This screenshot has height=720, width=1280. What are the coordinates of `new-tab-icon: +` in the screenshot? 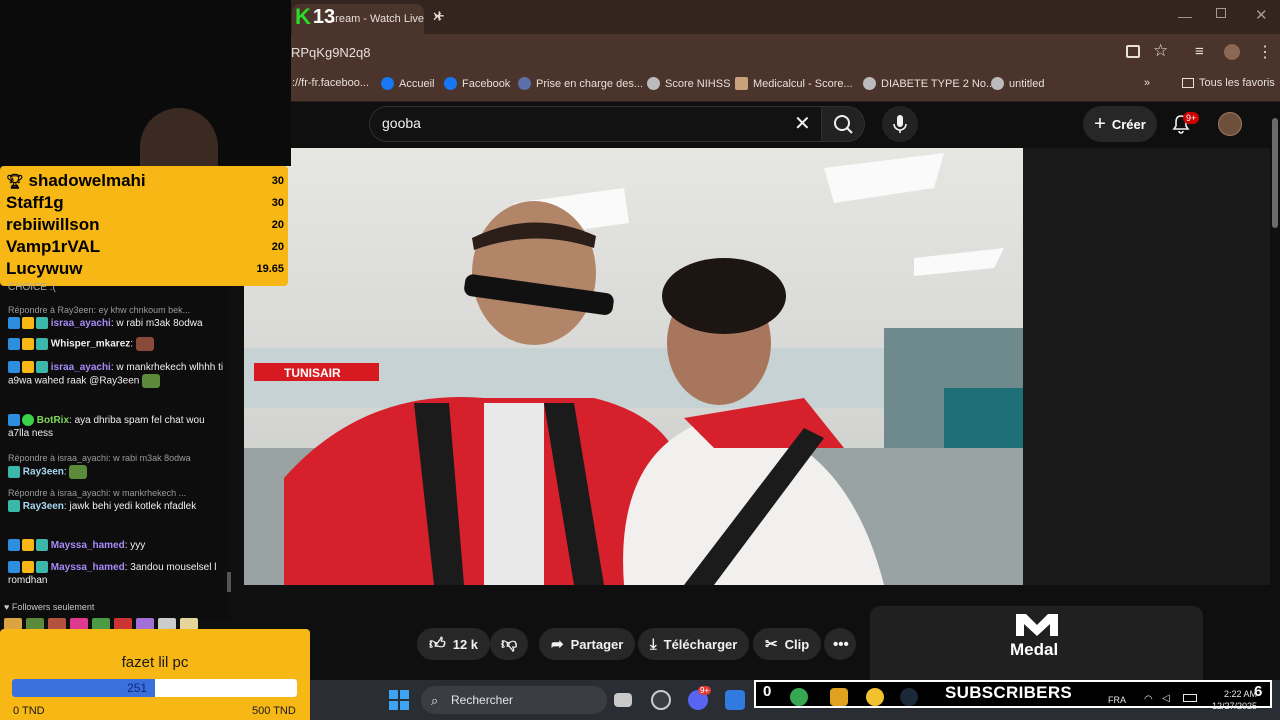 It's located at (439, 16).